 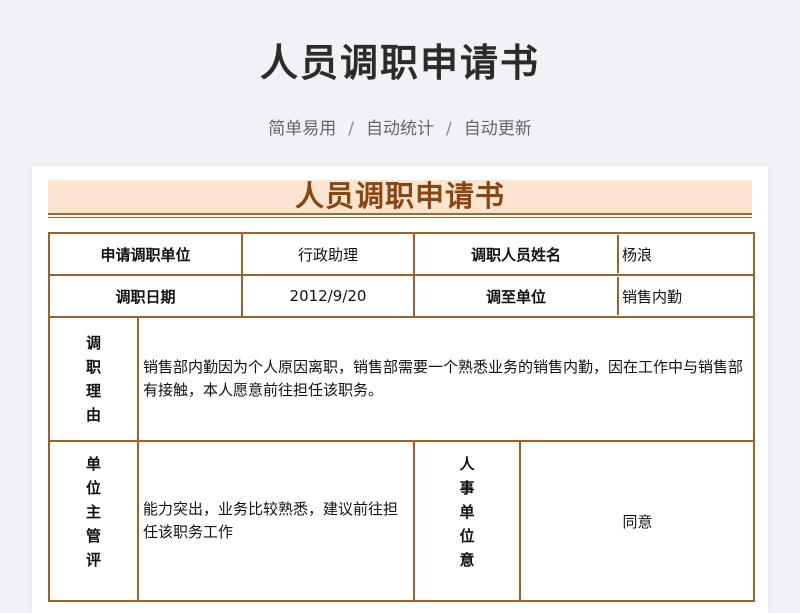 What do you see at coordinates (686, 296) in the screenshot?
I see `target-unit-cell: 销售内勤` at bounding box center [686, 296].